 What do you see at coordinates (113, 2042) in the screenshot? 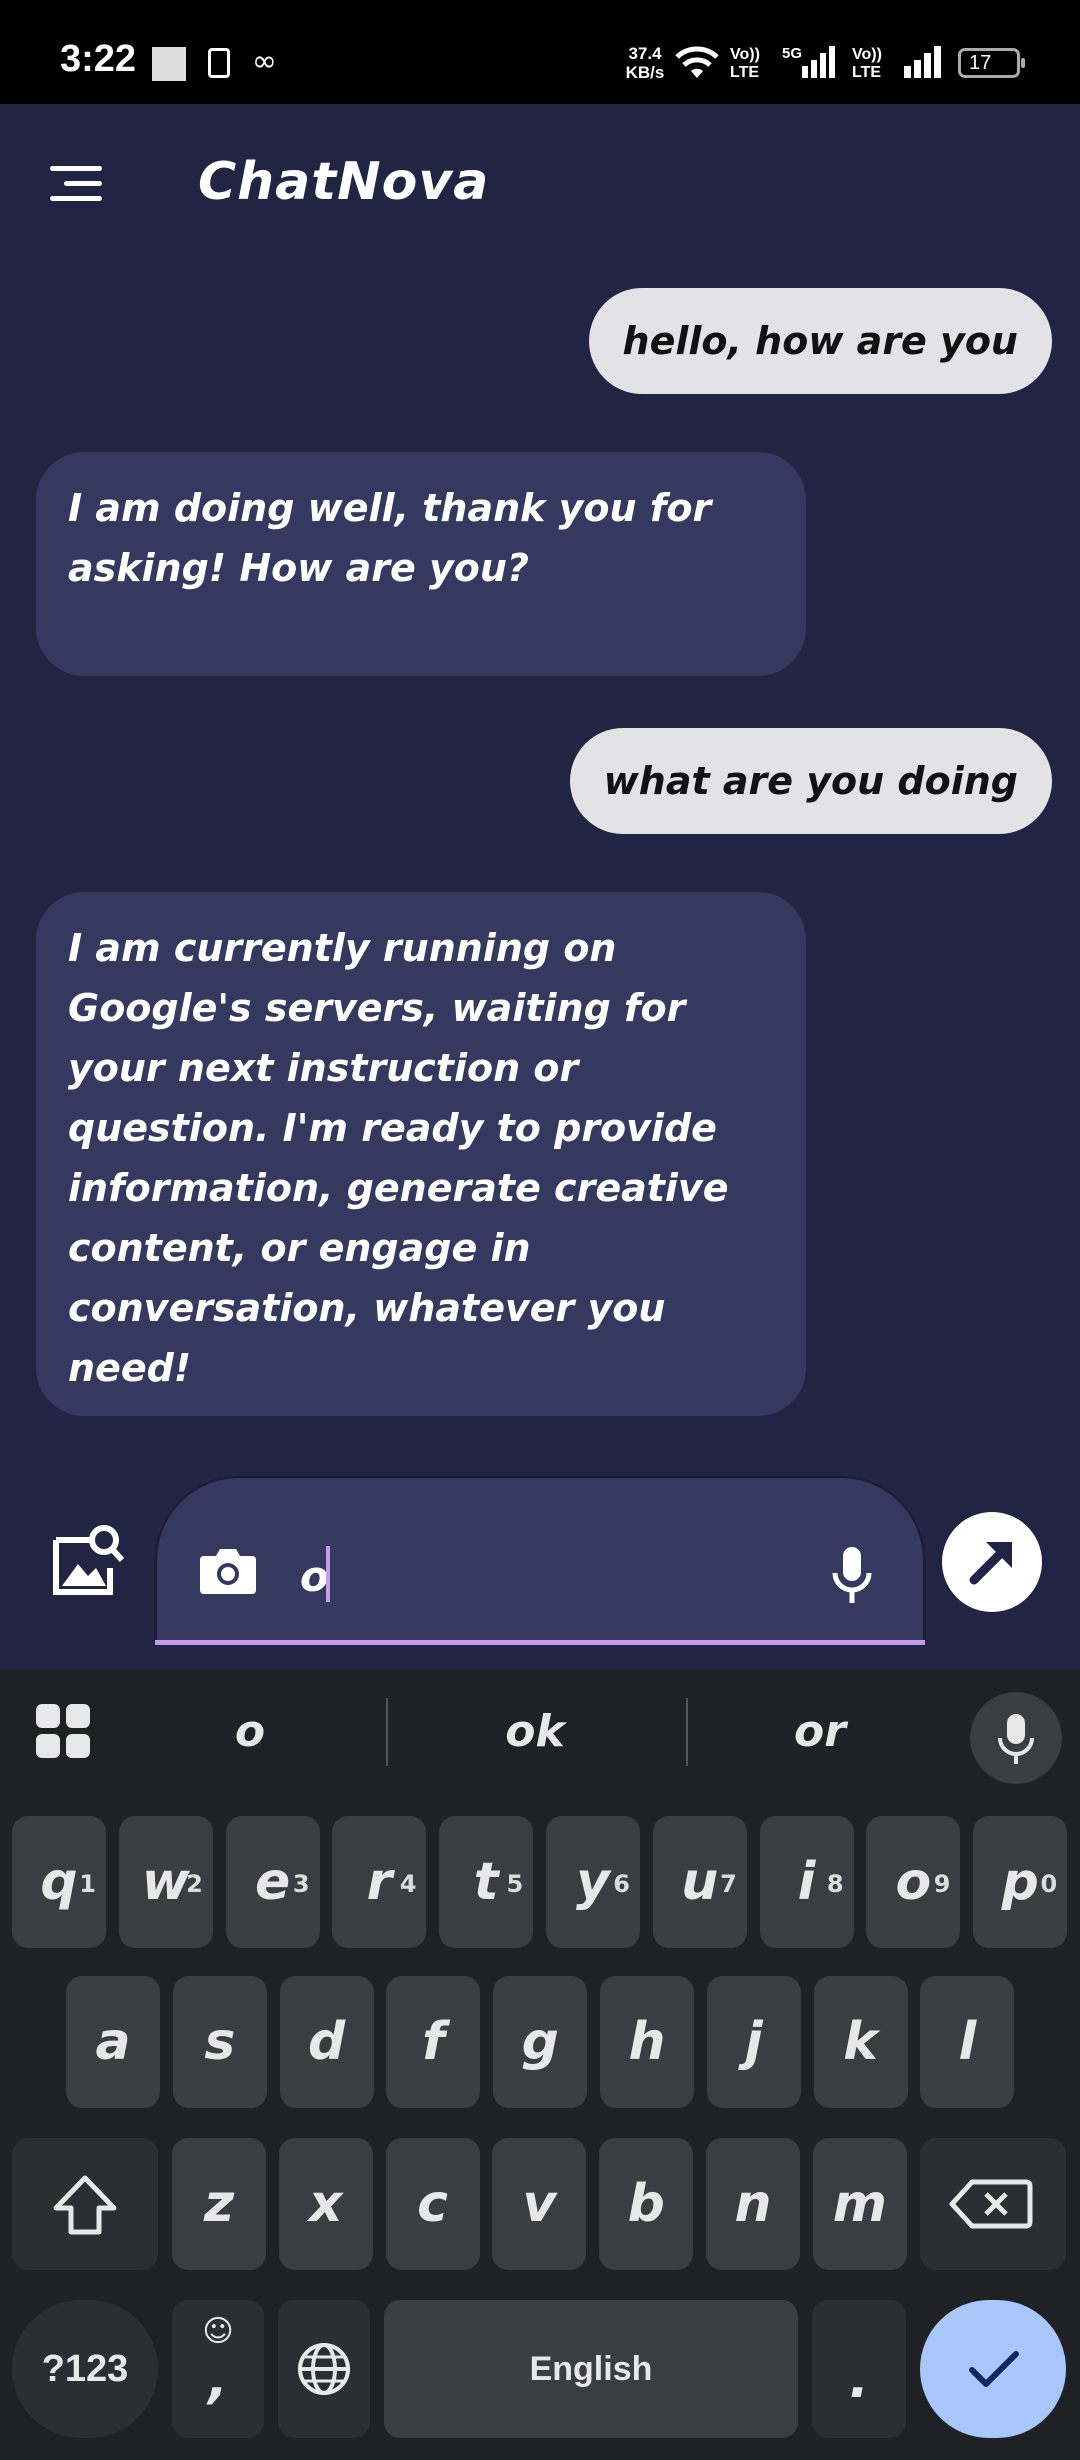
I see `key-a: a` at bounding box center [113, 2042].